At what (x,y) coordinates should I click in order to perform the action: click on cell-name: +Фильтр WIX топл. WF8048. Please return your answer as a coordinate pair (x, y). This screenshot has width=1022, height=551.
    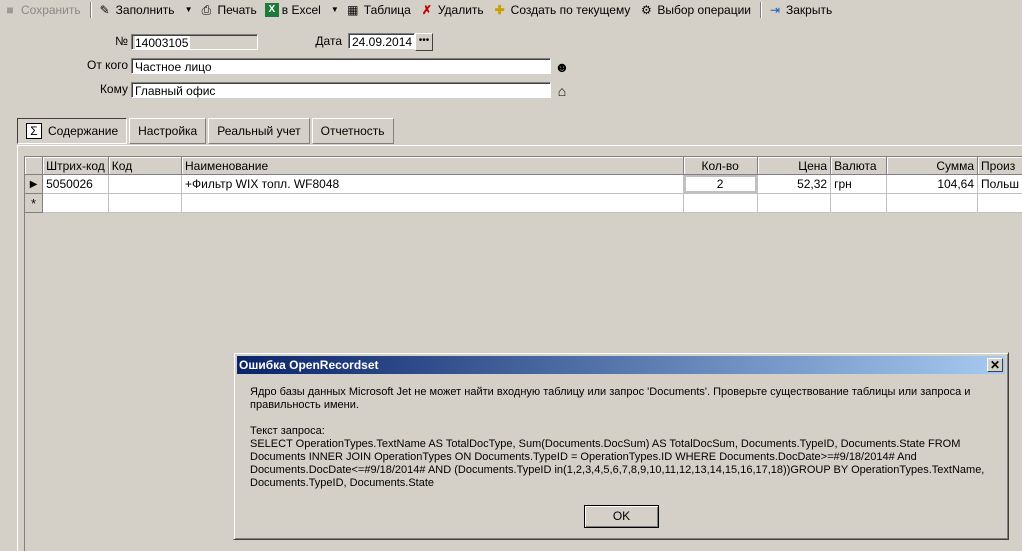
    Looking at the image, I should click on (432, 184).